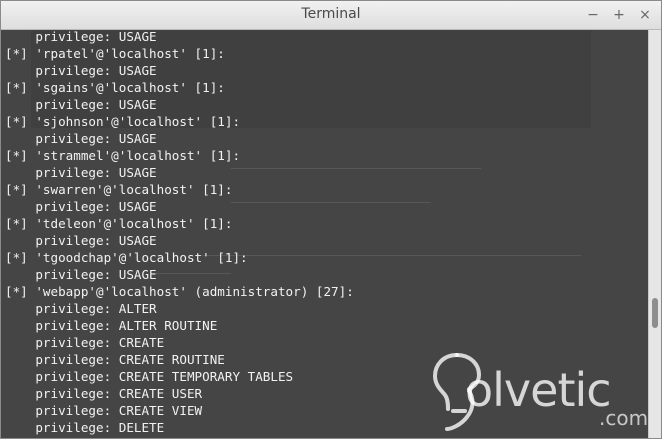 Image resolution: width=662 pixels, height=439 pixels. I want to click on window-title: Terminal, so click(331, 14).